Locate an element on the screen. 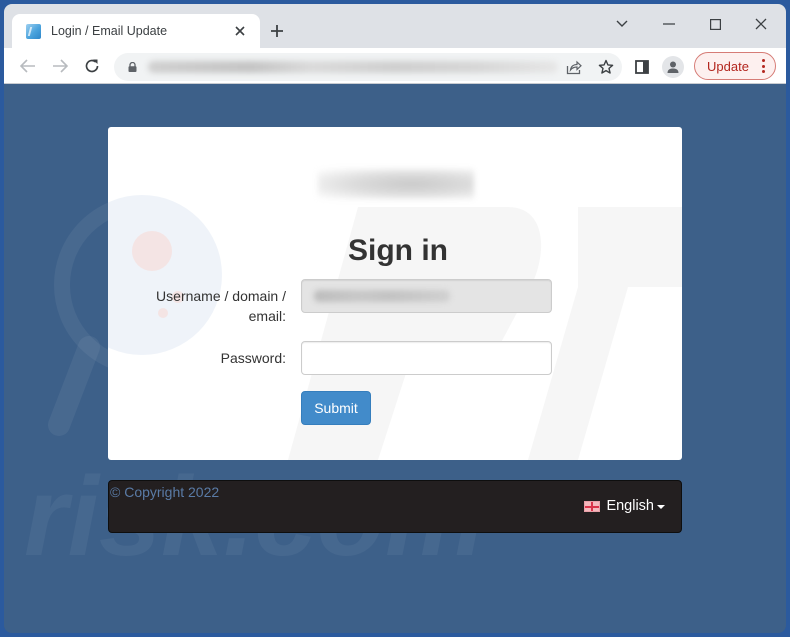  profile-button is located at coordinates (673, 67).